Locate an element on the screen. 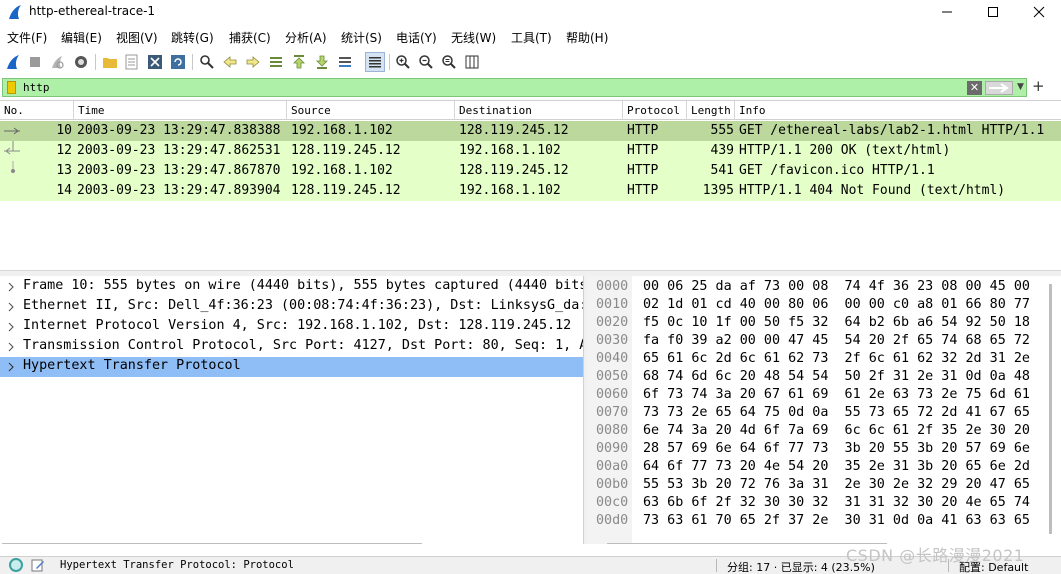 Image resolution: width=1061 pixels, height=574 pixels. display-filter-input: http ✕ ▼ is located at coordinates (514, 87).